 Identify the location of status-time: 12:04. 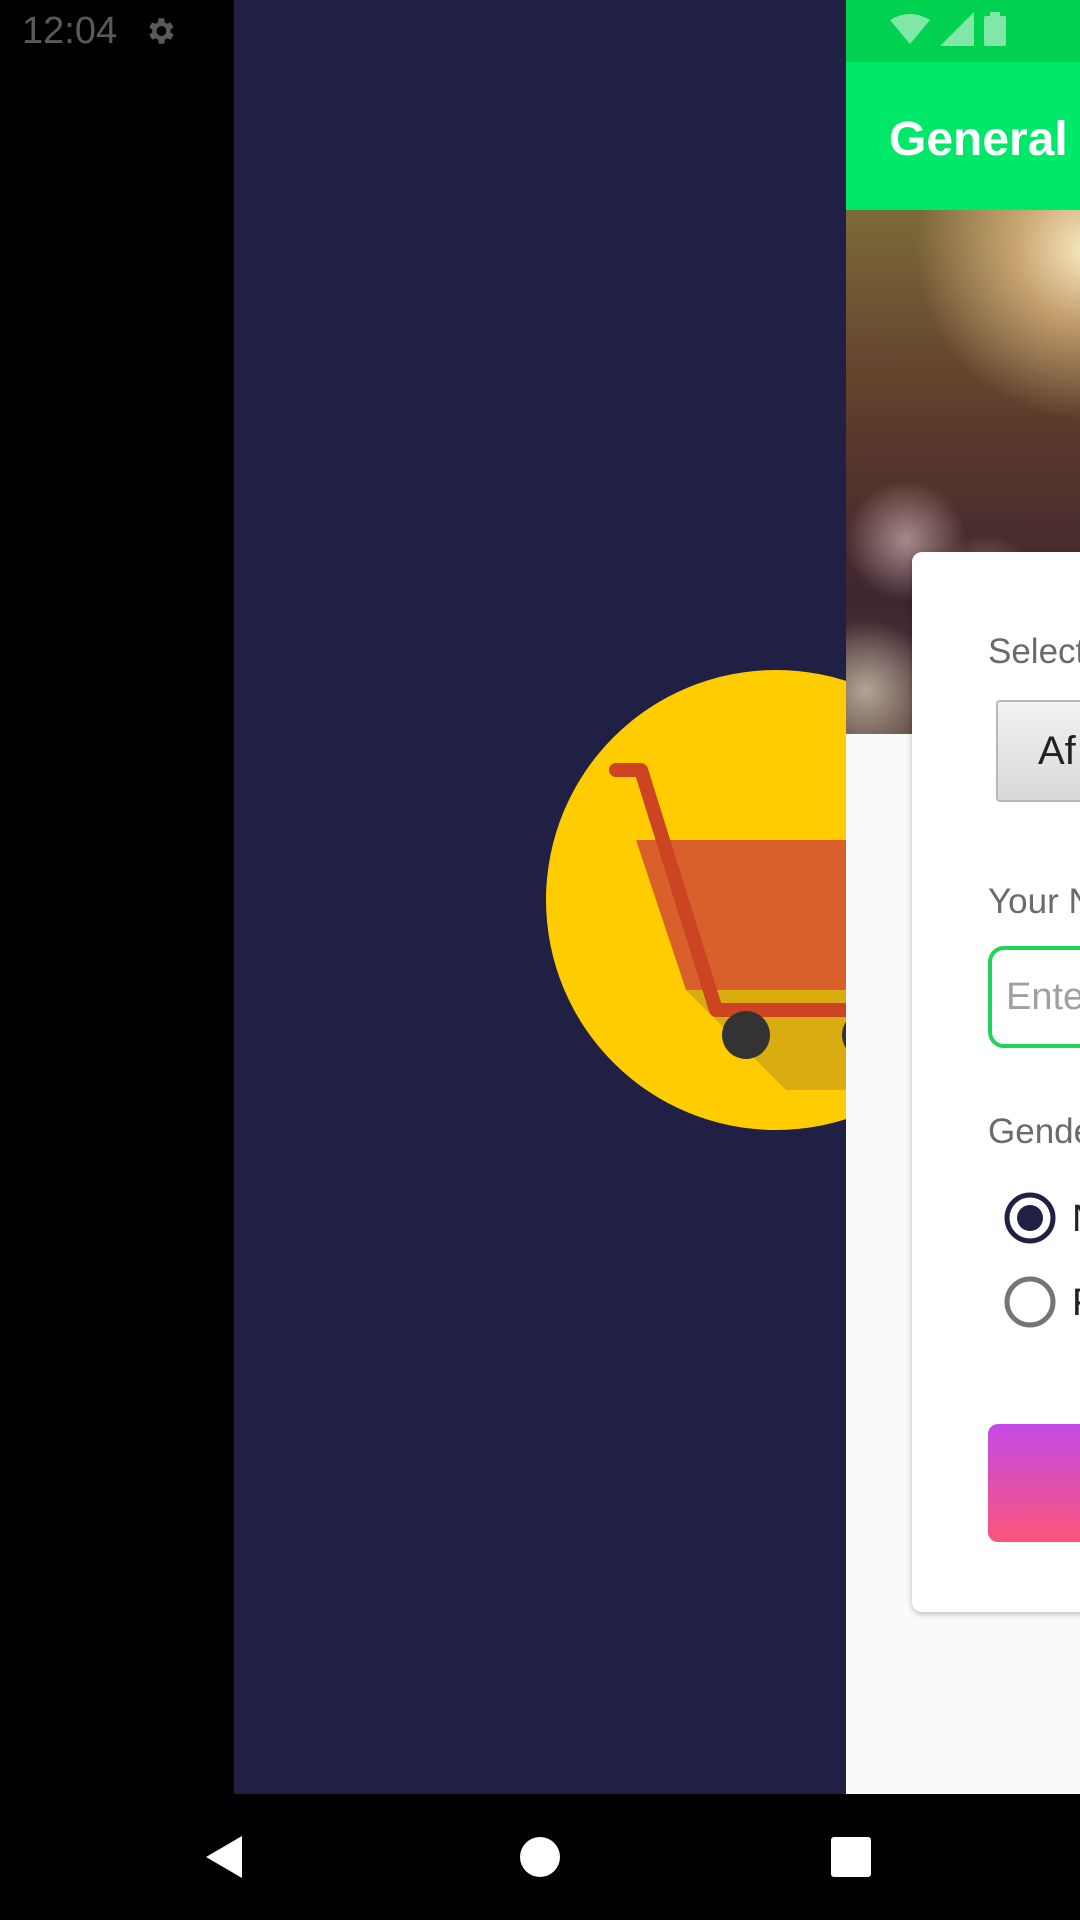
(70, 30).